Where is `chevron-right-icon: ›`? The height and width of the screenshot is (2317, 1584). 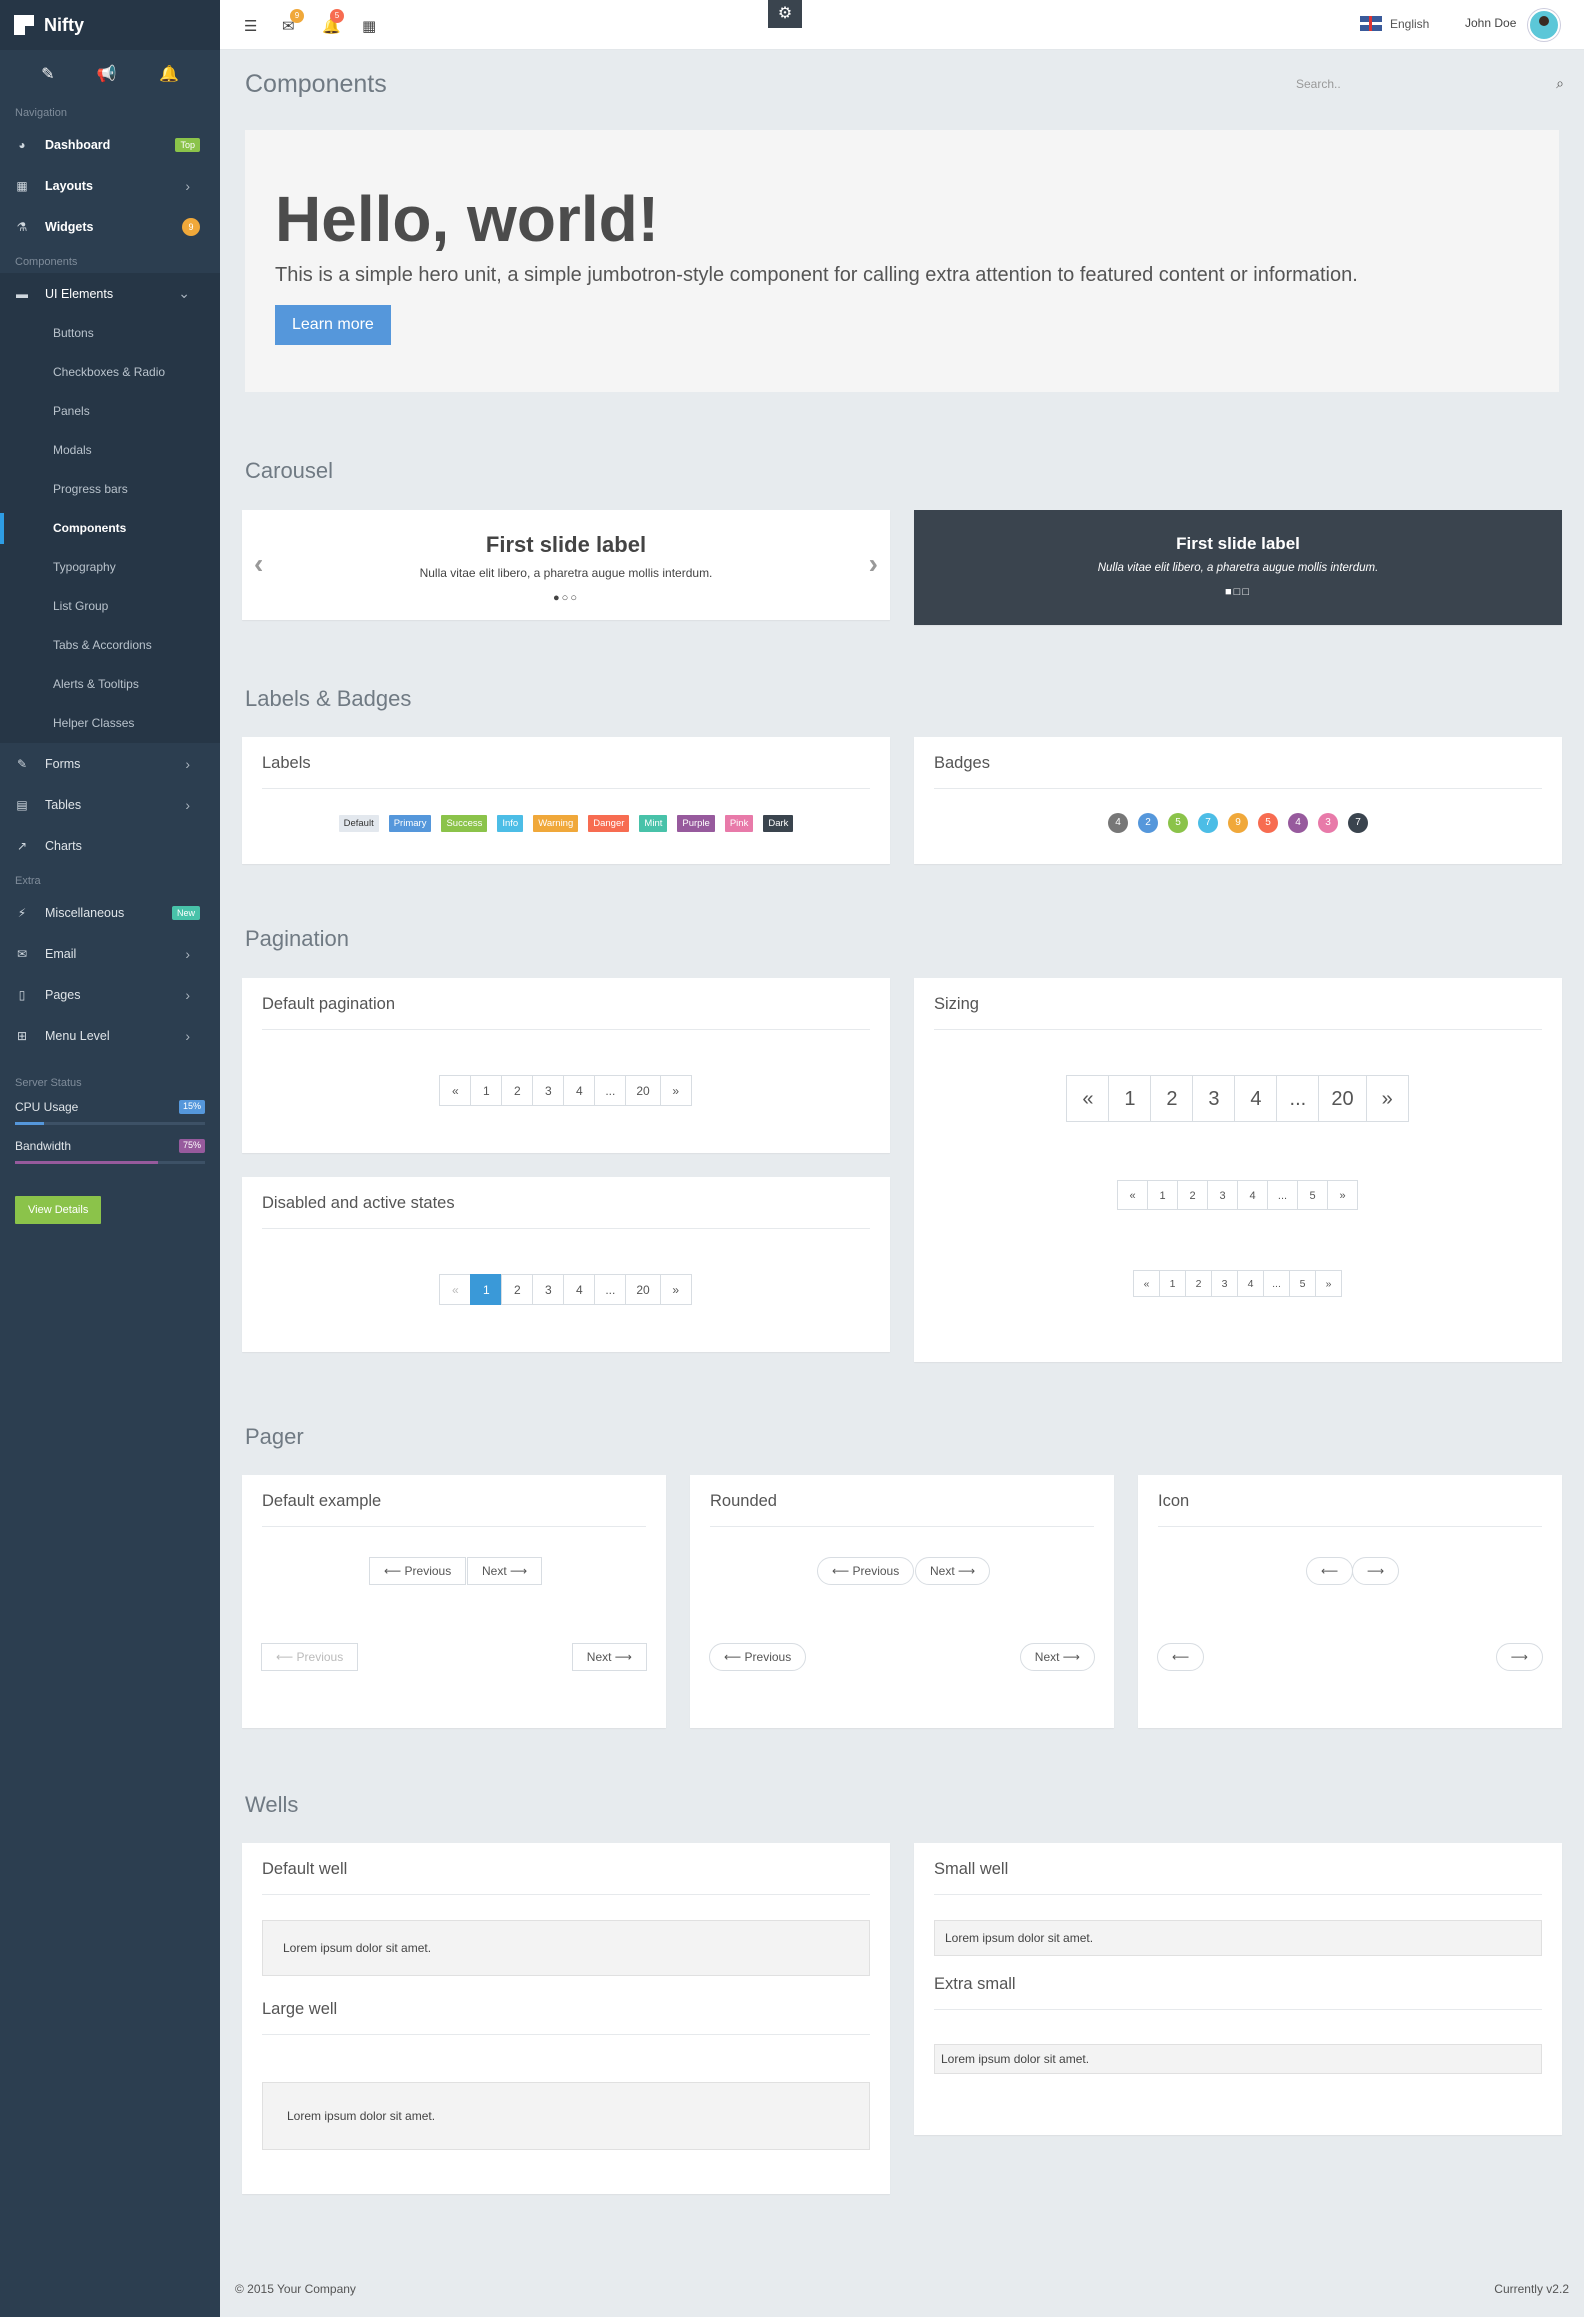 chevron-right-icon: › is located at coordinates (873, 564).